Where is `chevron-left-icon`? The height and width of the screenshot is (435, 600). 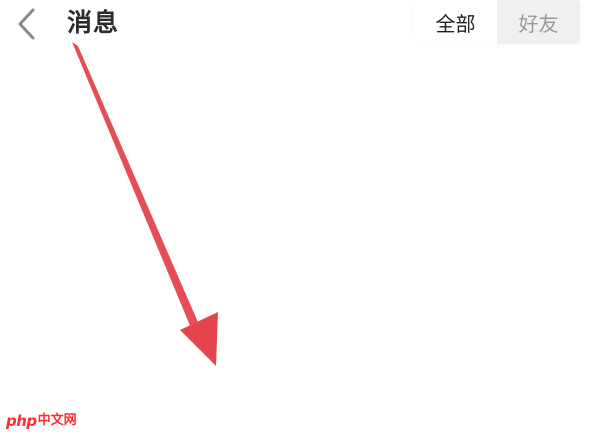 chevron-left-icon is located at coordinates (26, 24).